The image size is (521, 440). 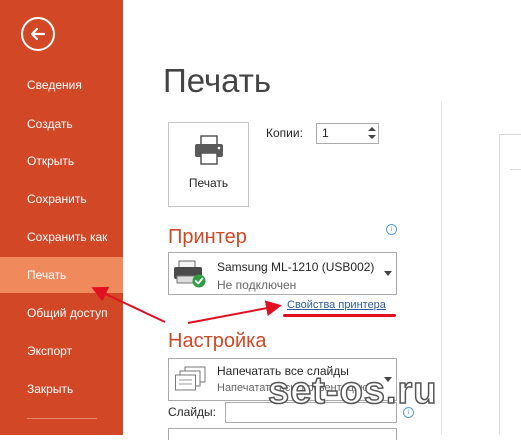 I want to click on arrow-to-print-menu, so click(x=128, y=304).